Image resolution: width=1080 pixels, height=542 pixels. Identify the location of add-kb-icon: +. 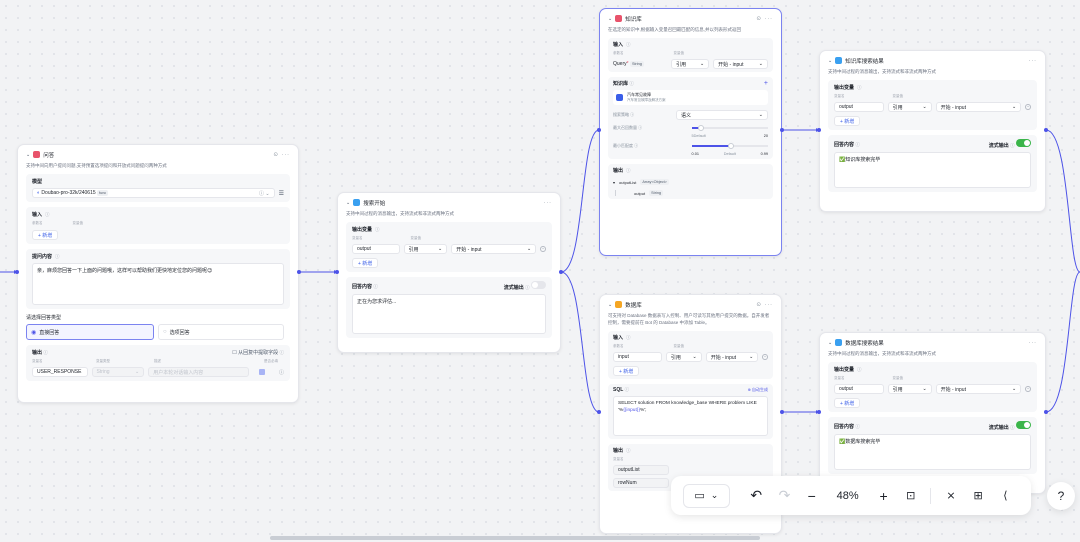
(766, 83).